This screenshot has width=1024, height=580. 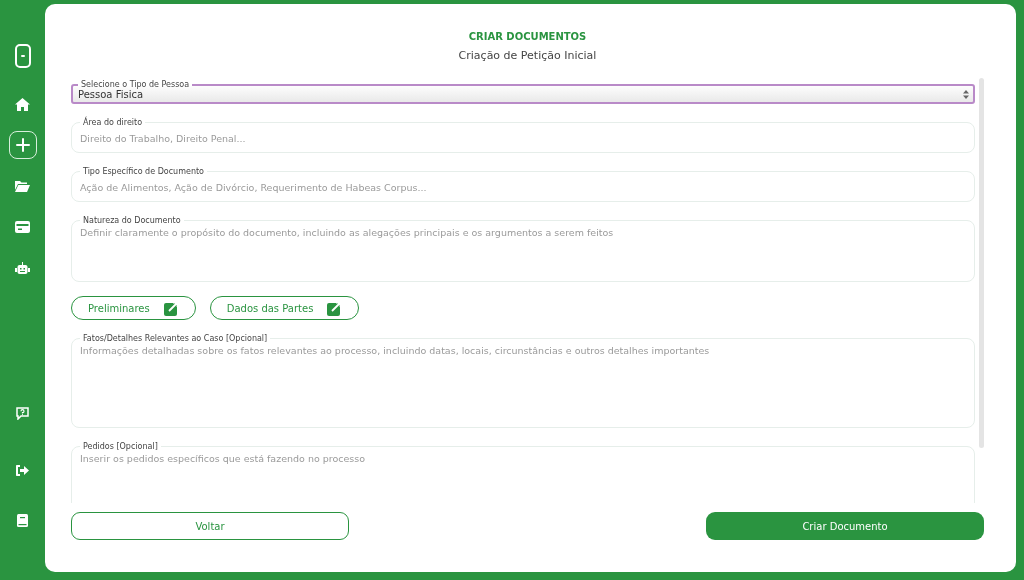 What do you see at coordinates (135, 84) in the screenshot?
I see `field-label: Selecione o Tipo de Pessoa` at bounding box center [135, 84].